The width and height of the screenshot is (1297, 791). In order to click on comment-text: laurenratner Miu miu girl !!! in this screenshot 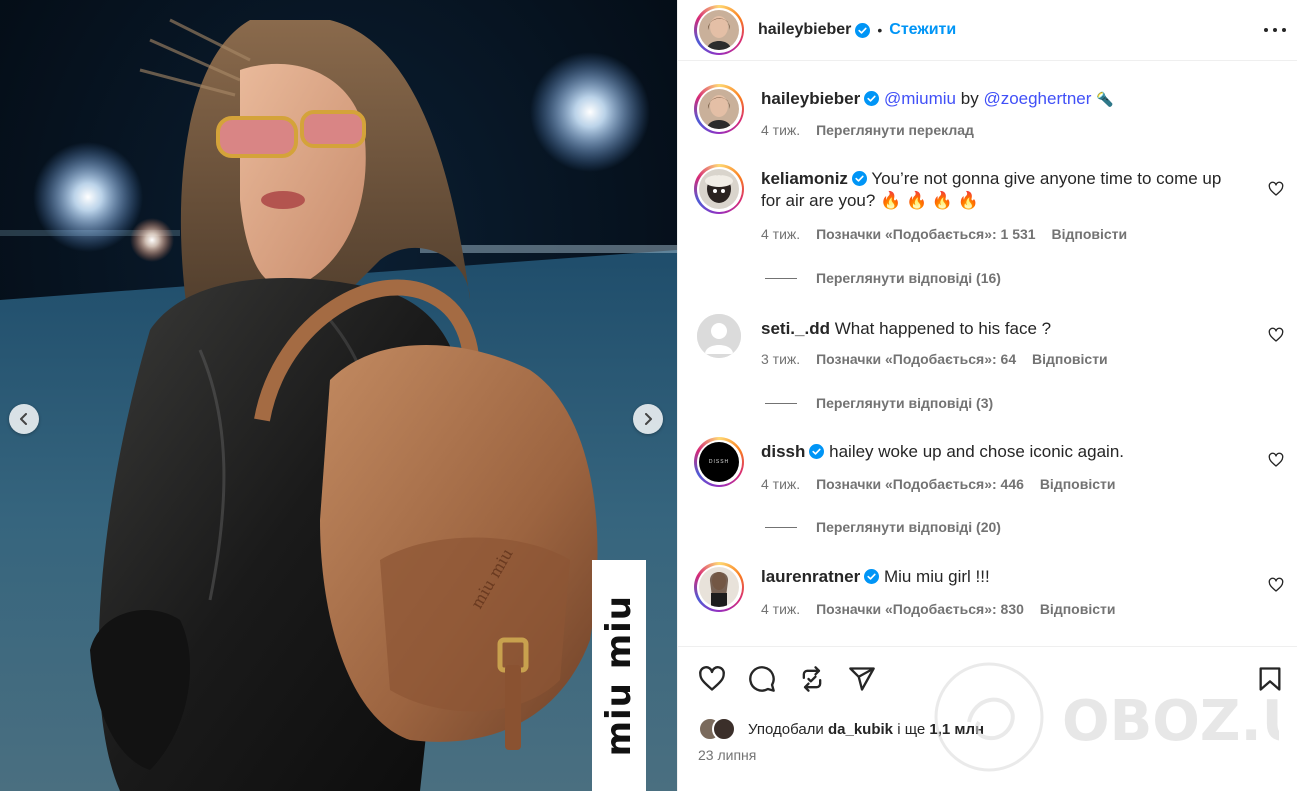, I will do `click(1000, 577)`.